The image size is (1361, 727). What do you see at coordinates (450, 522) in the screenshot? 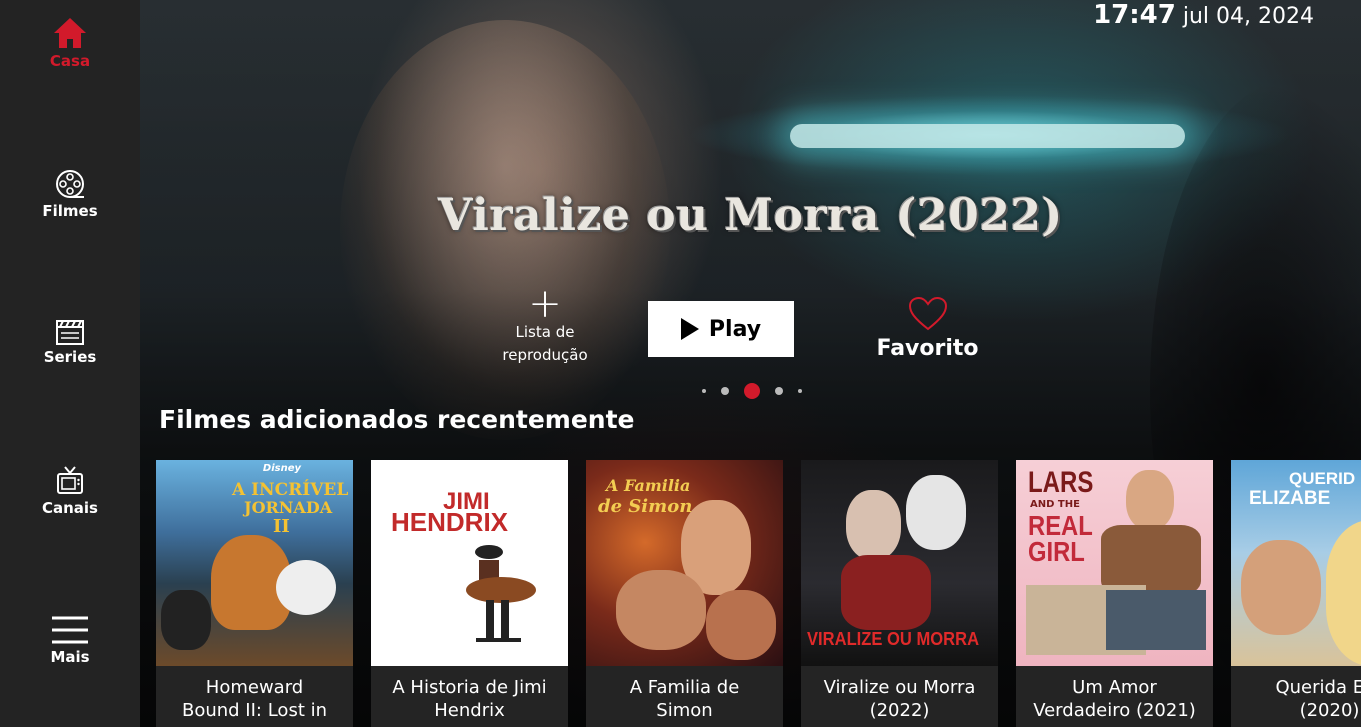
I see `poster-title: HENDRIX` at bounding box center [450, 522].